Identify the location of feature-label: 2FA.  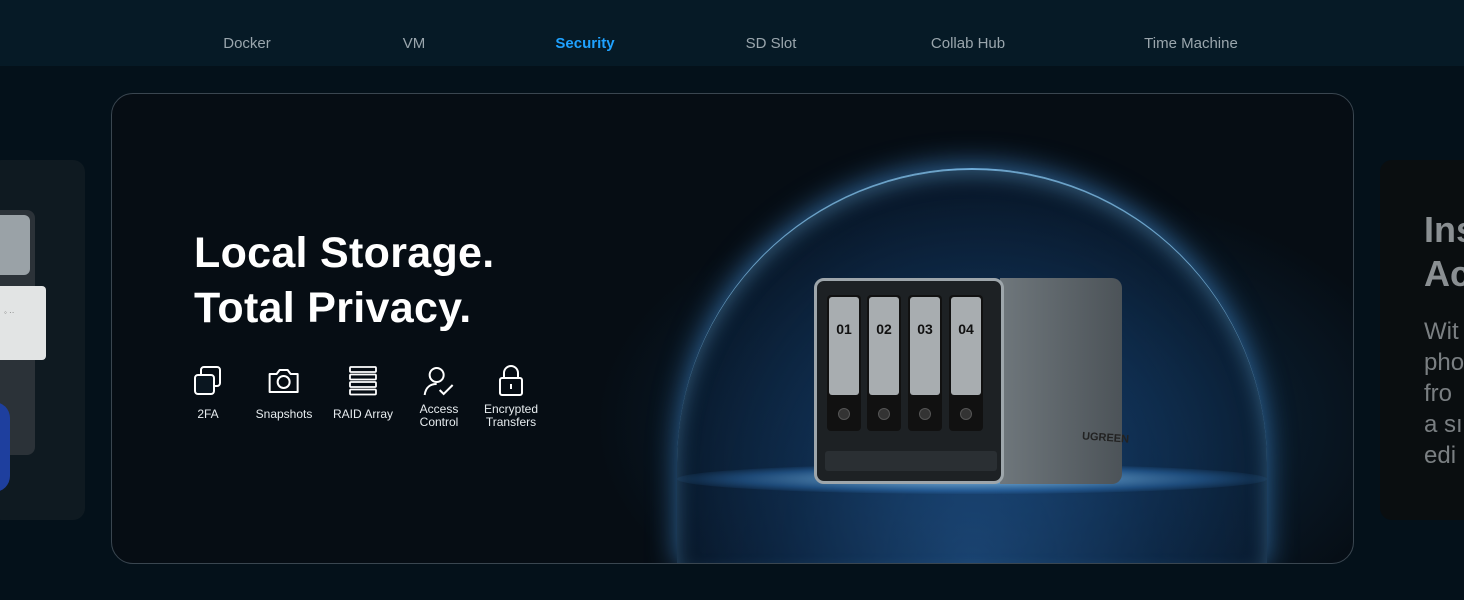
(208, 414).